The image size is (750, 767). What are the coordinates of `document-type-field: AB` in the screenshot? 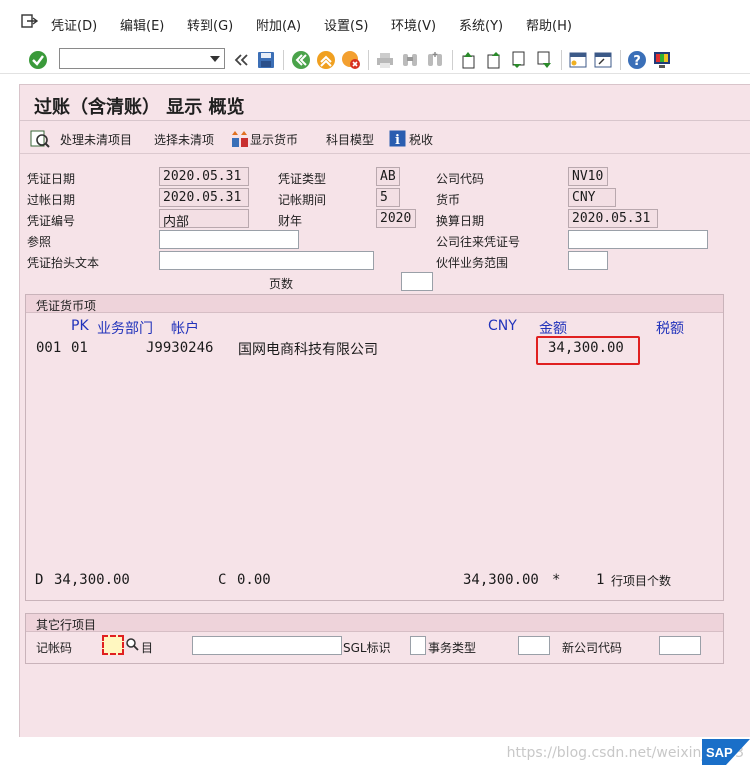 It's located at (388, 176).